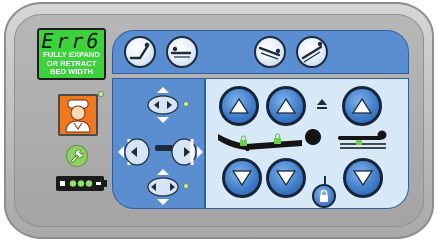  I want to click on bed-up-arrow, so click(362, 106).